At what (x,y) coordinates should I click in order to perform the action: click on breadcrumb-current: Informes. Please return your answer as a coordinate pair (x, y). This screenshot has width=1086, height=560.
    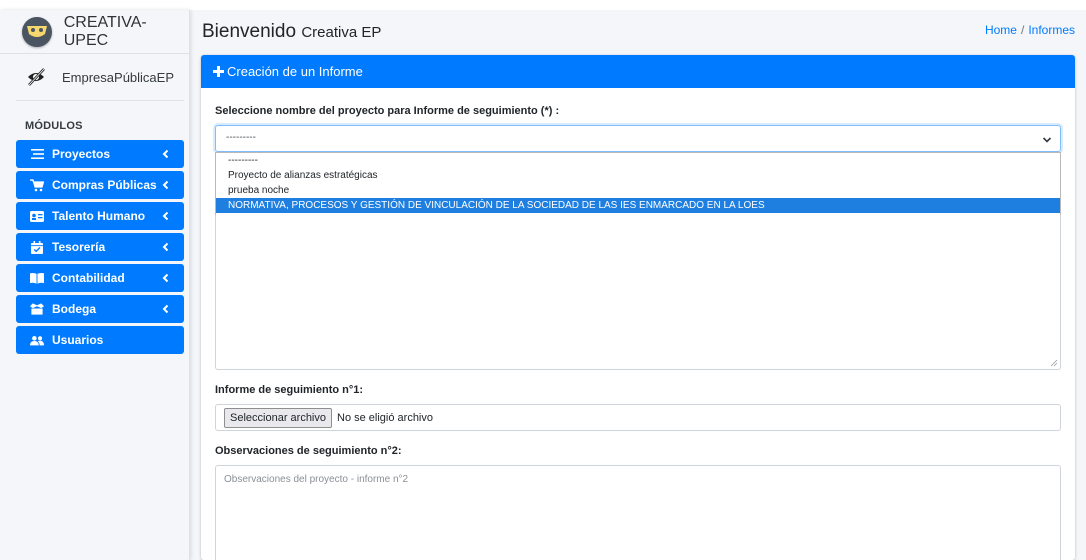
    Looking at the image, I should click on (1051, 30).